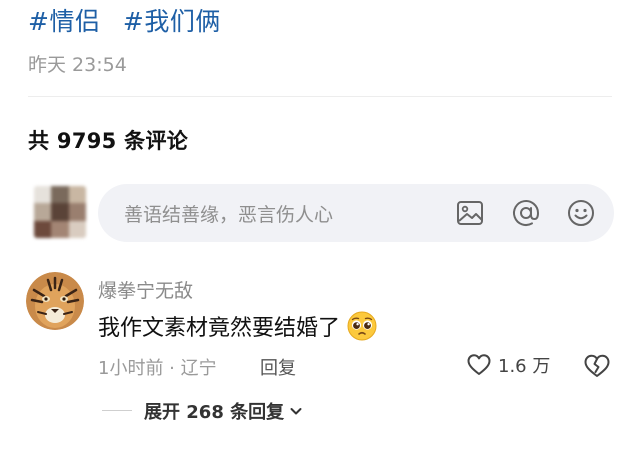  I want to click on comment-input-placeholder: 善语结善缘，恶言伤人心, so click(229, 215).